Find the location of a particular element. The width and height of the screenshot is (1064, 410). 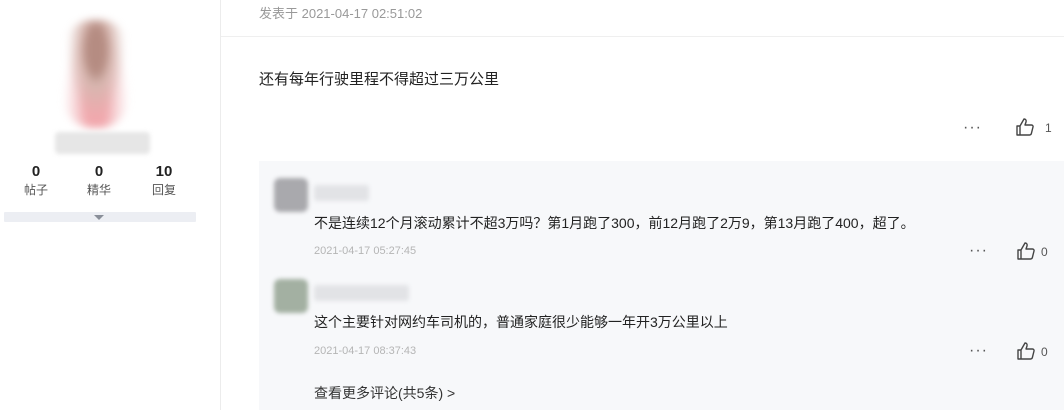

post-more-icon: ··· is located at coordinates (972, 128).